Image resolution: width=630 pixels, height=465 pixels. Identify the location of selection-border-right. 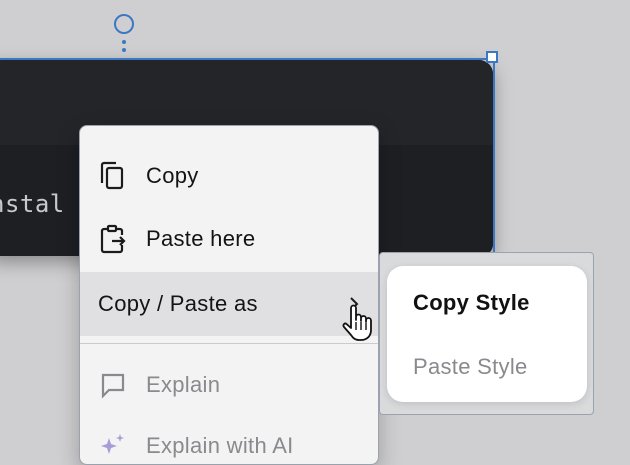
(494, 157).